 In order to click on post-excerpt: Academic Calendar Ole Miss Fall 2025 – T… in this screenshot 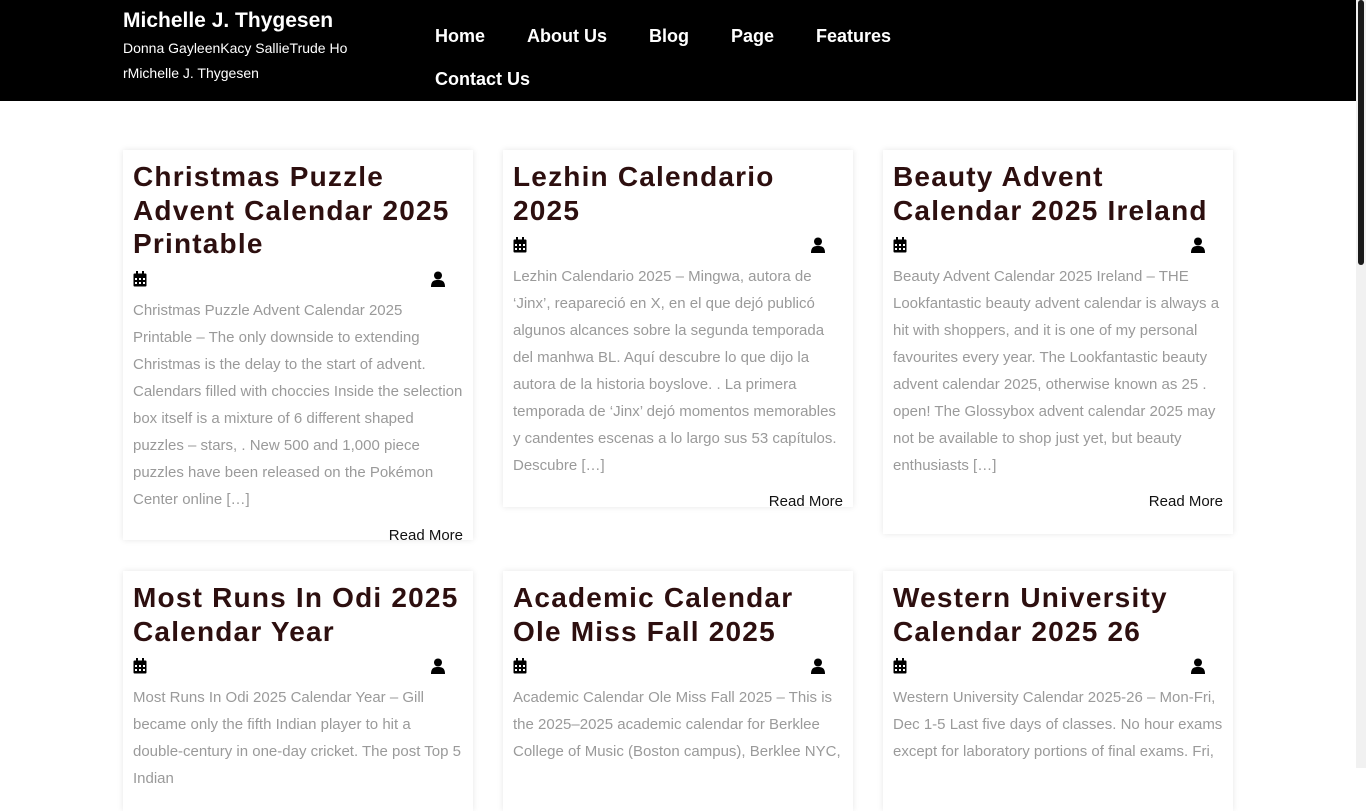, I will do `click(677, 724)`.